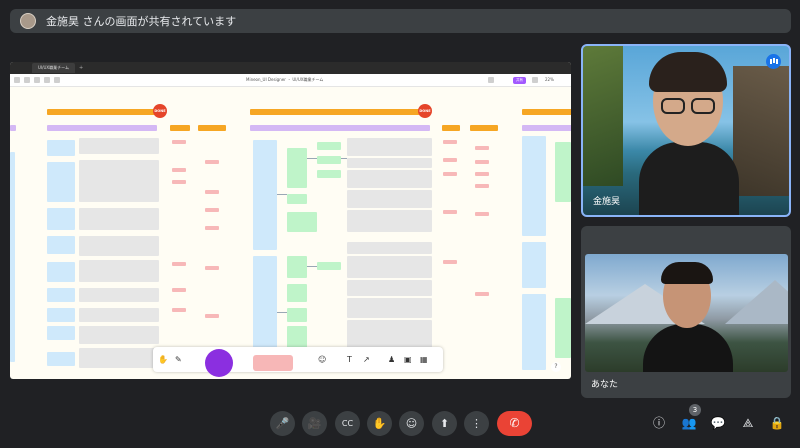 This screenshot has width=800, height=448. I want to click on more-options-button: ⋮, so click(476, 423).